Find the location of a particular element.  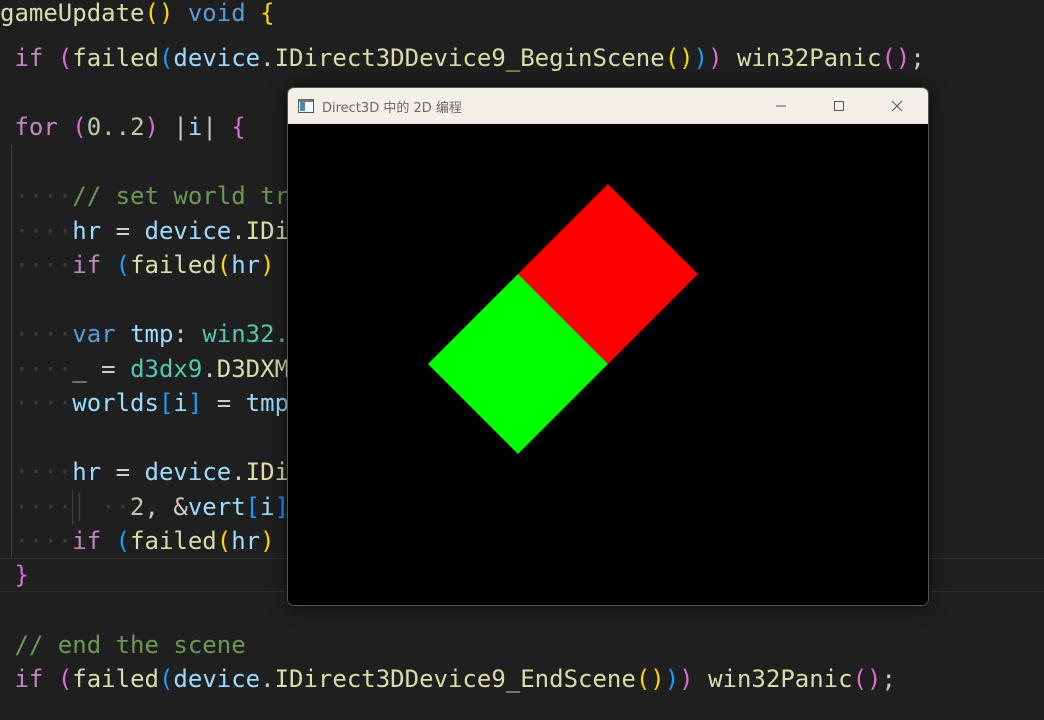

code-line: ····worlds[i] = tmp is located at coordinates (144, 403).